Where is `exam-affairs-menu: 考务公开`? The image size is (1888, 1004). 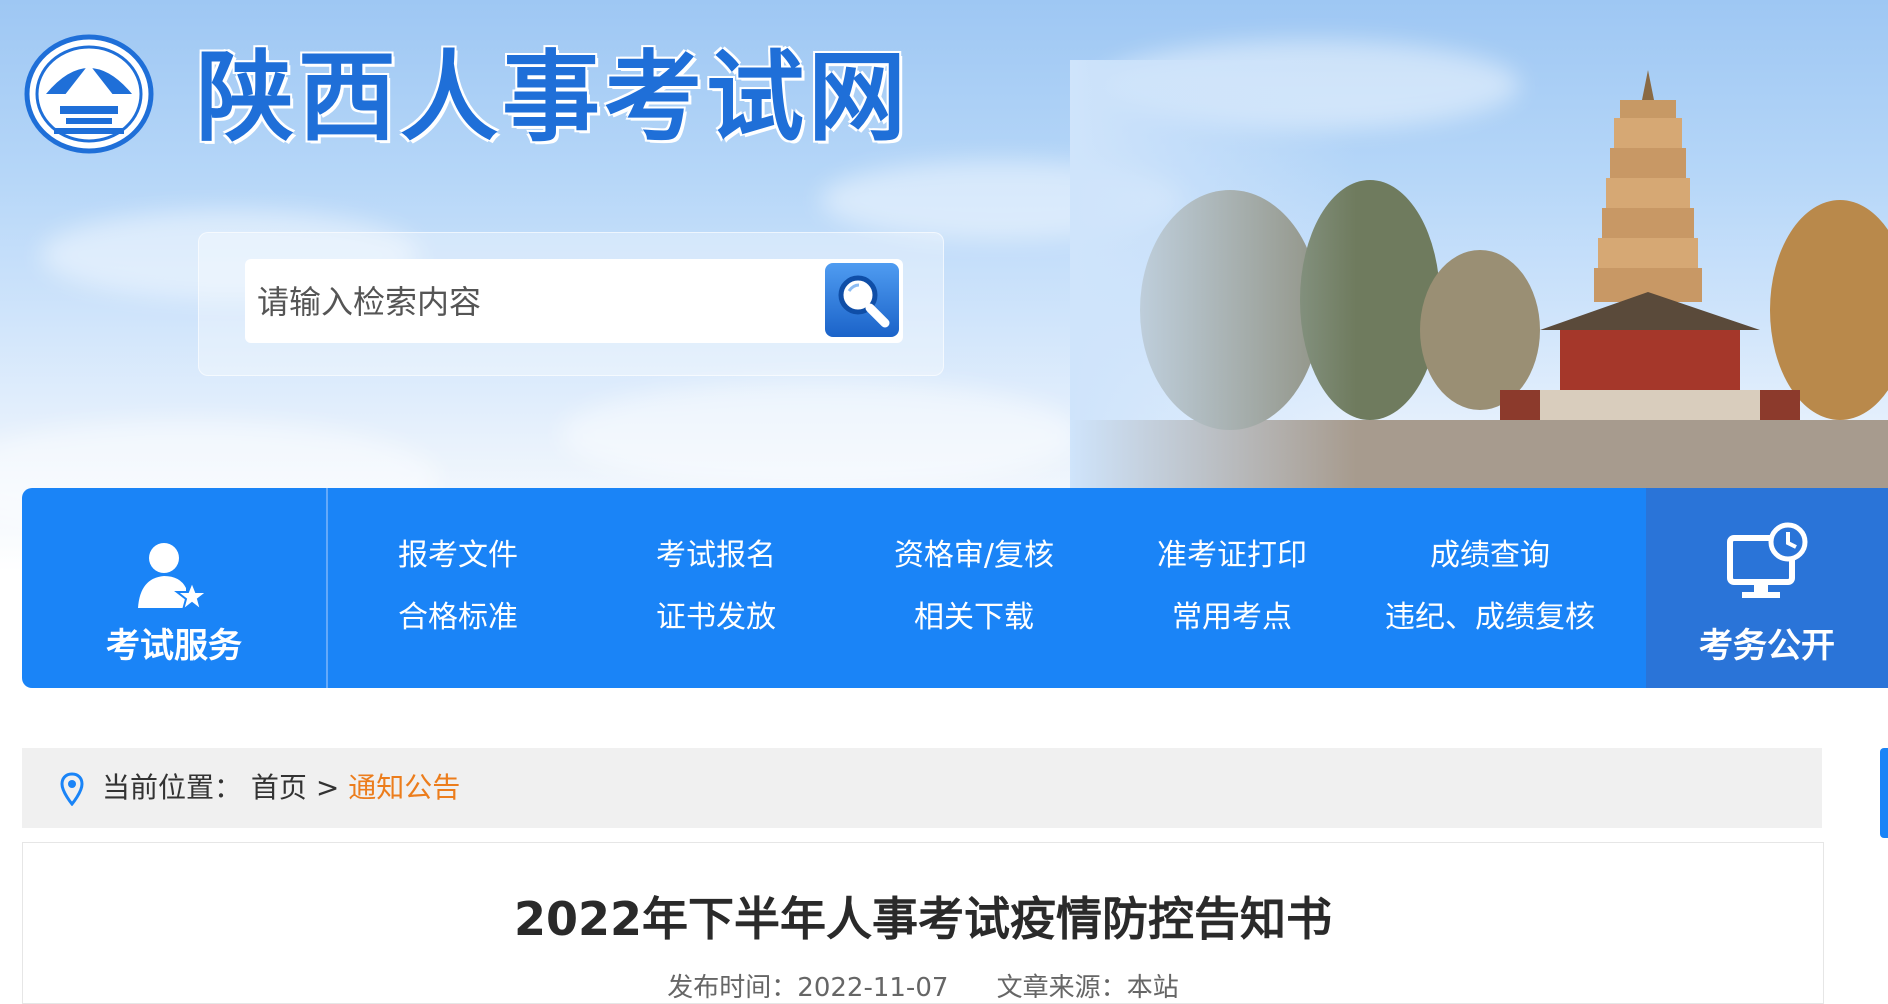 exam-affairs-menu: 考务公开 is located at coordinates (1767, 588).